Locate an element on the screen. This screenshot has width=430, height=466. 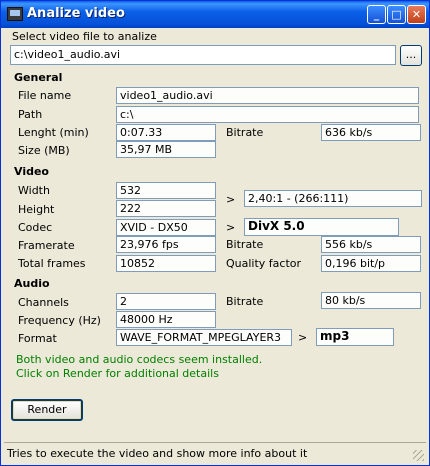
audio-header: Audio is located at coordinates (32, 283).